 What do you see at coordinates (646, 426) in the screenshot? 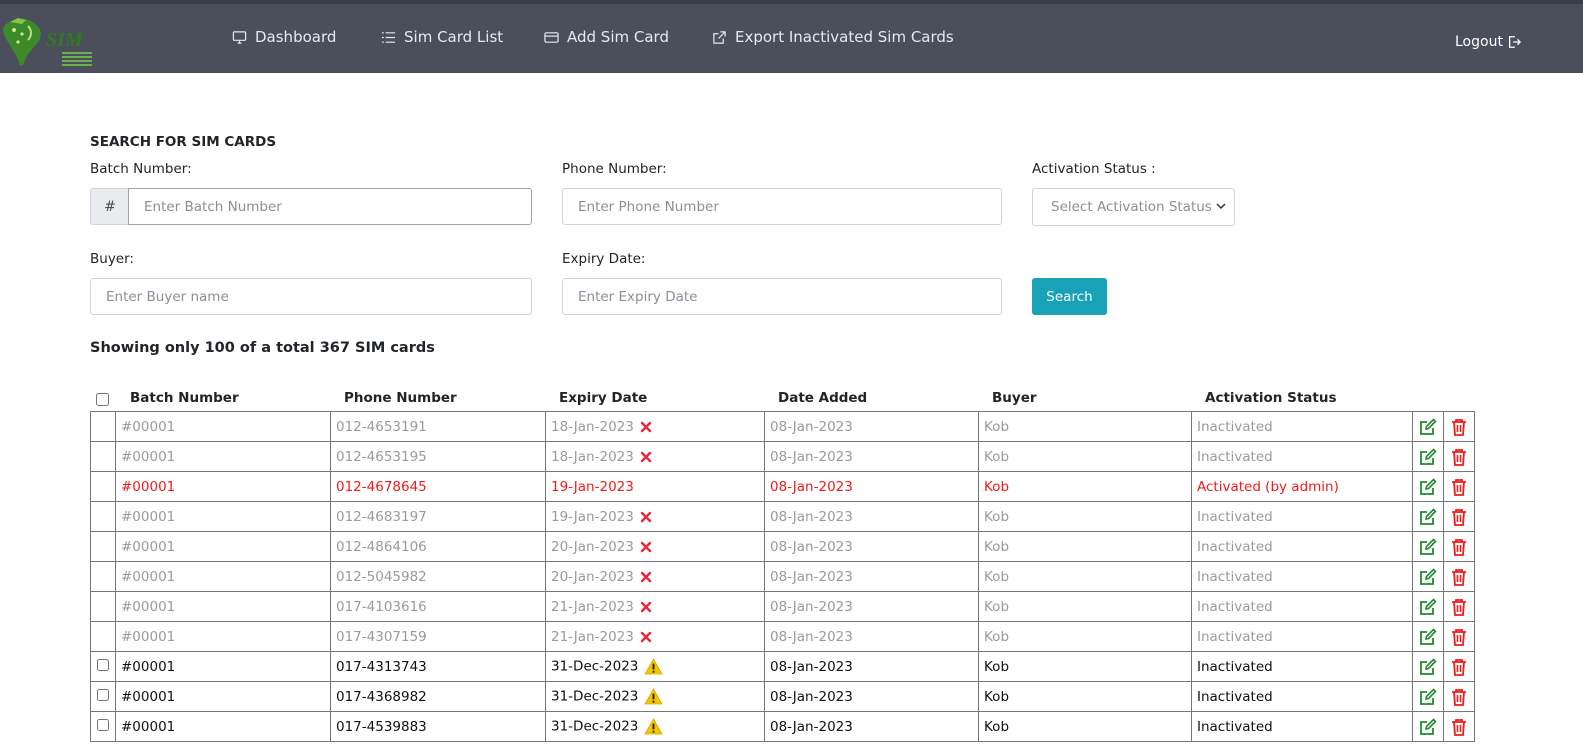
I see `expired-x-icon` at bounding box center [646, 426].